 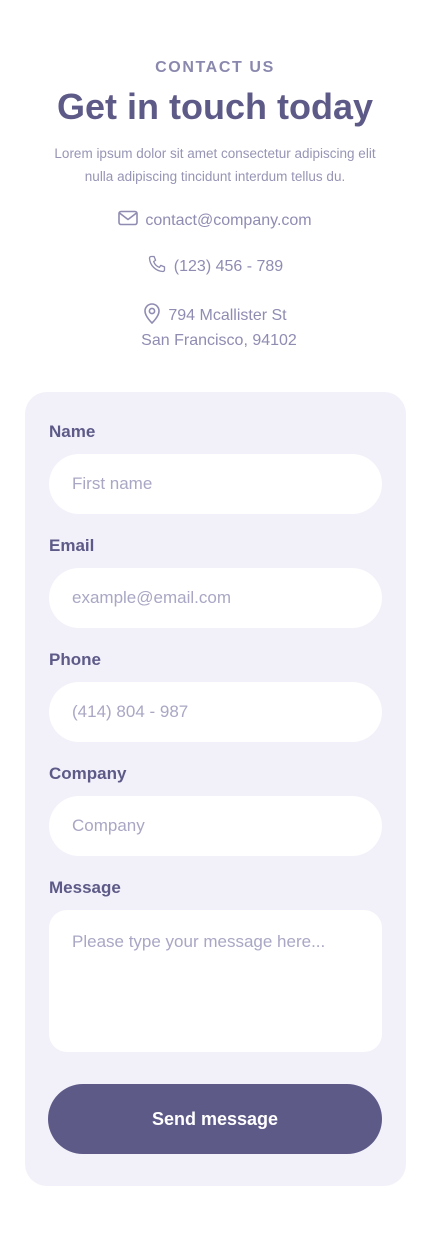 I want to click on address-line-2: San Francisco, 94102, so click(x=219, y=340).